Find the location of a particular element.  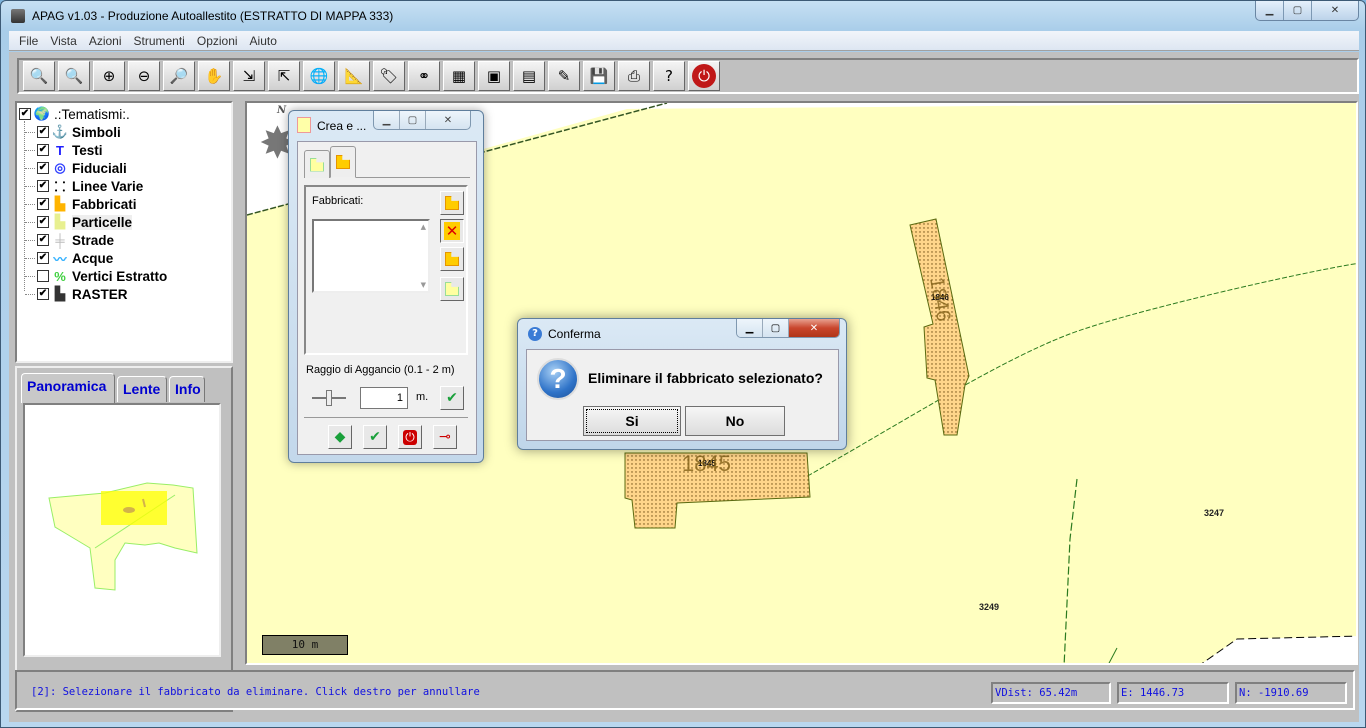

tree-item-simboli: ✔ ⚓ Simboli is located at coordinates (79, 132).